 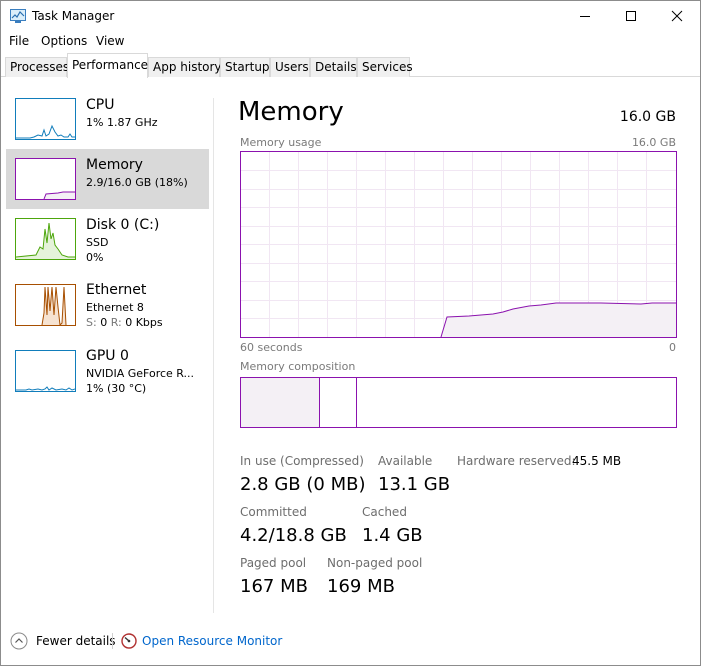 I want to click on window-title: Task Manager, so click(x=73, y=16).